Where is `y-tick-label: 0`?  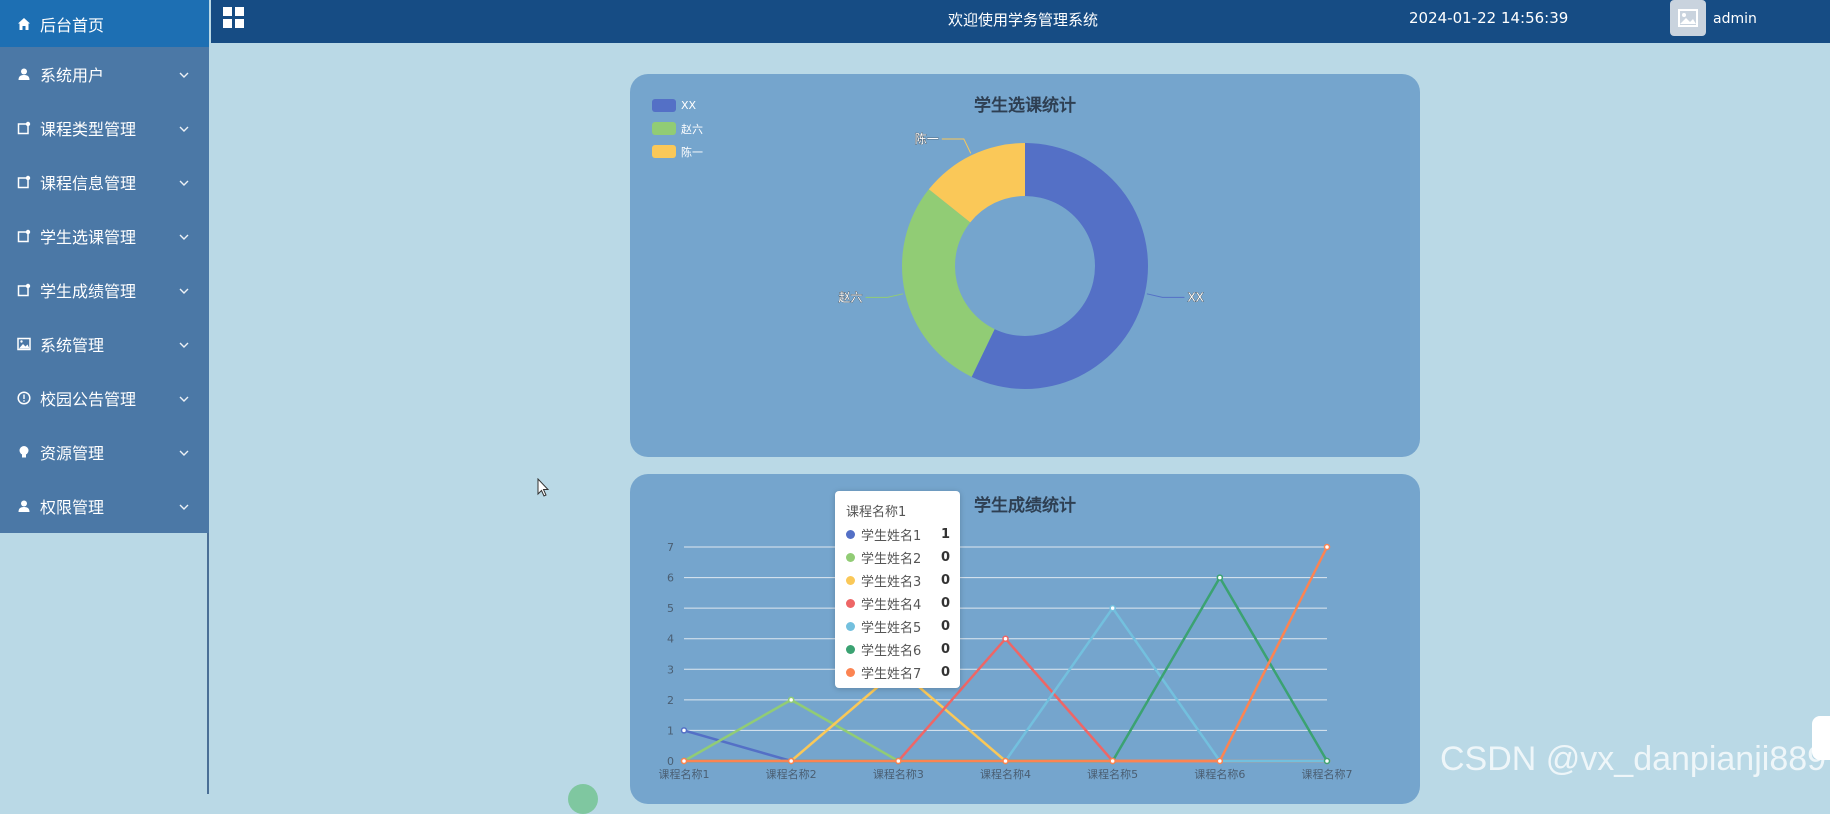 y-tick-label: 0 is located at coordinates (670, 761).